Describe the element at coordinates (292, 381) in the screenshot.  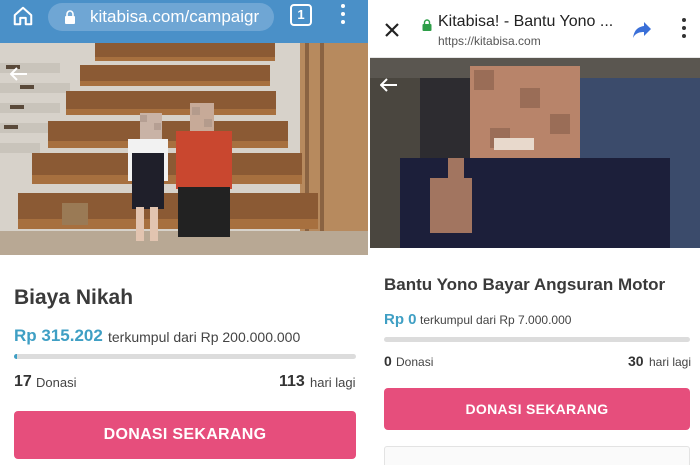
I see `days-left-count: 113` at that location.